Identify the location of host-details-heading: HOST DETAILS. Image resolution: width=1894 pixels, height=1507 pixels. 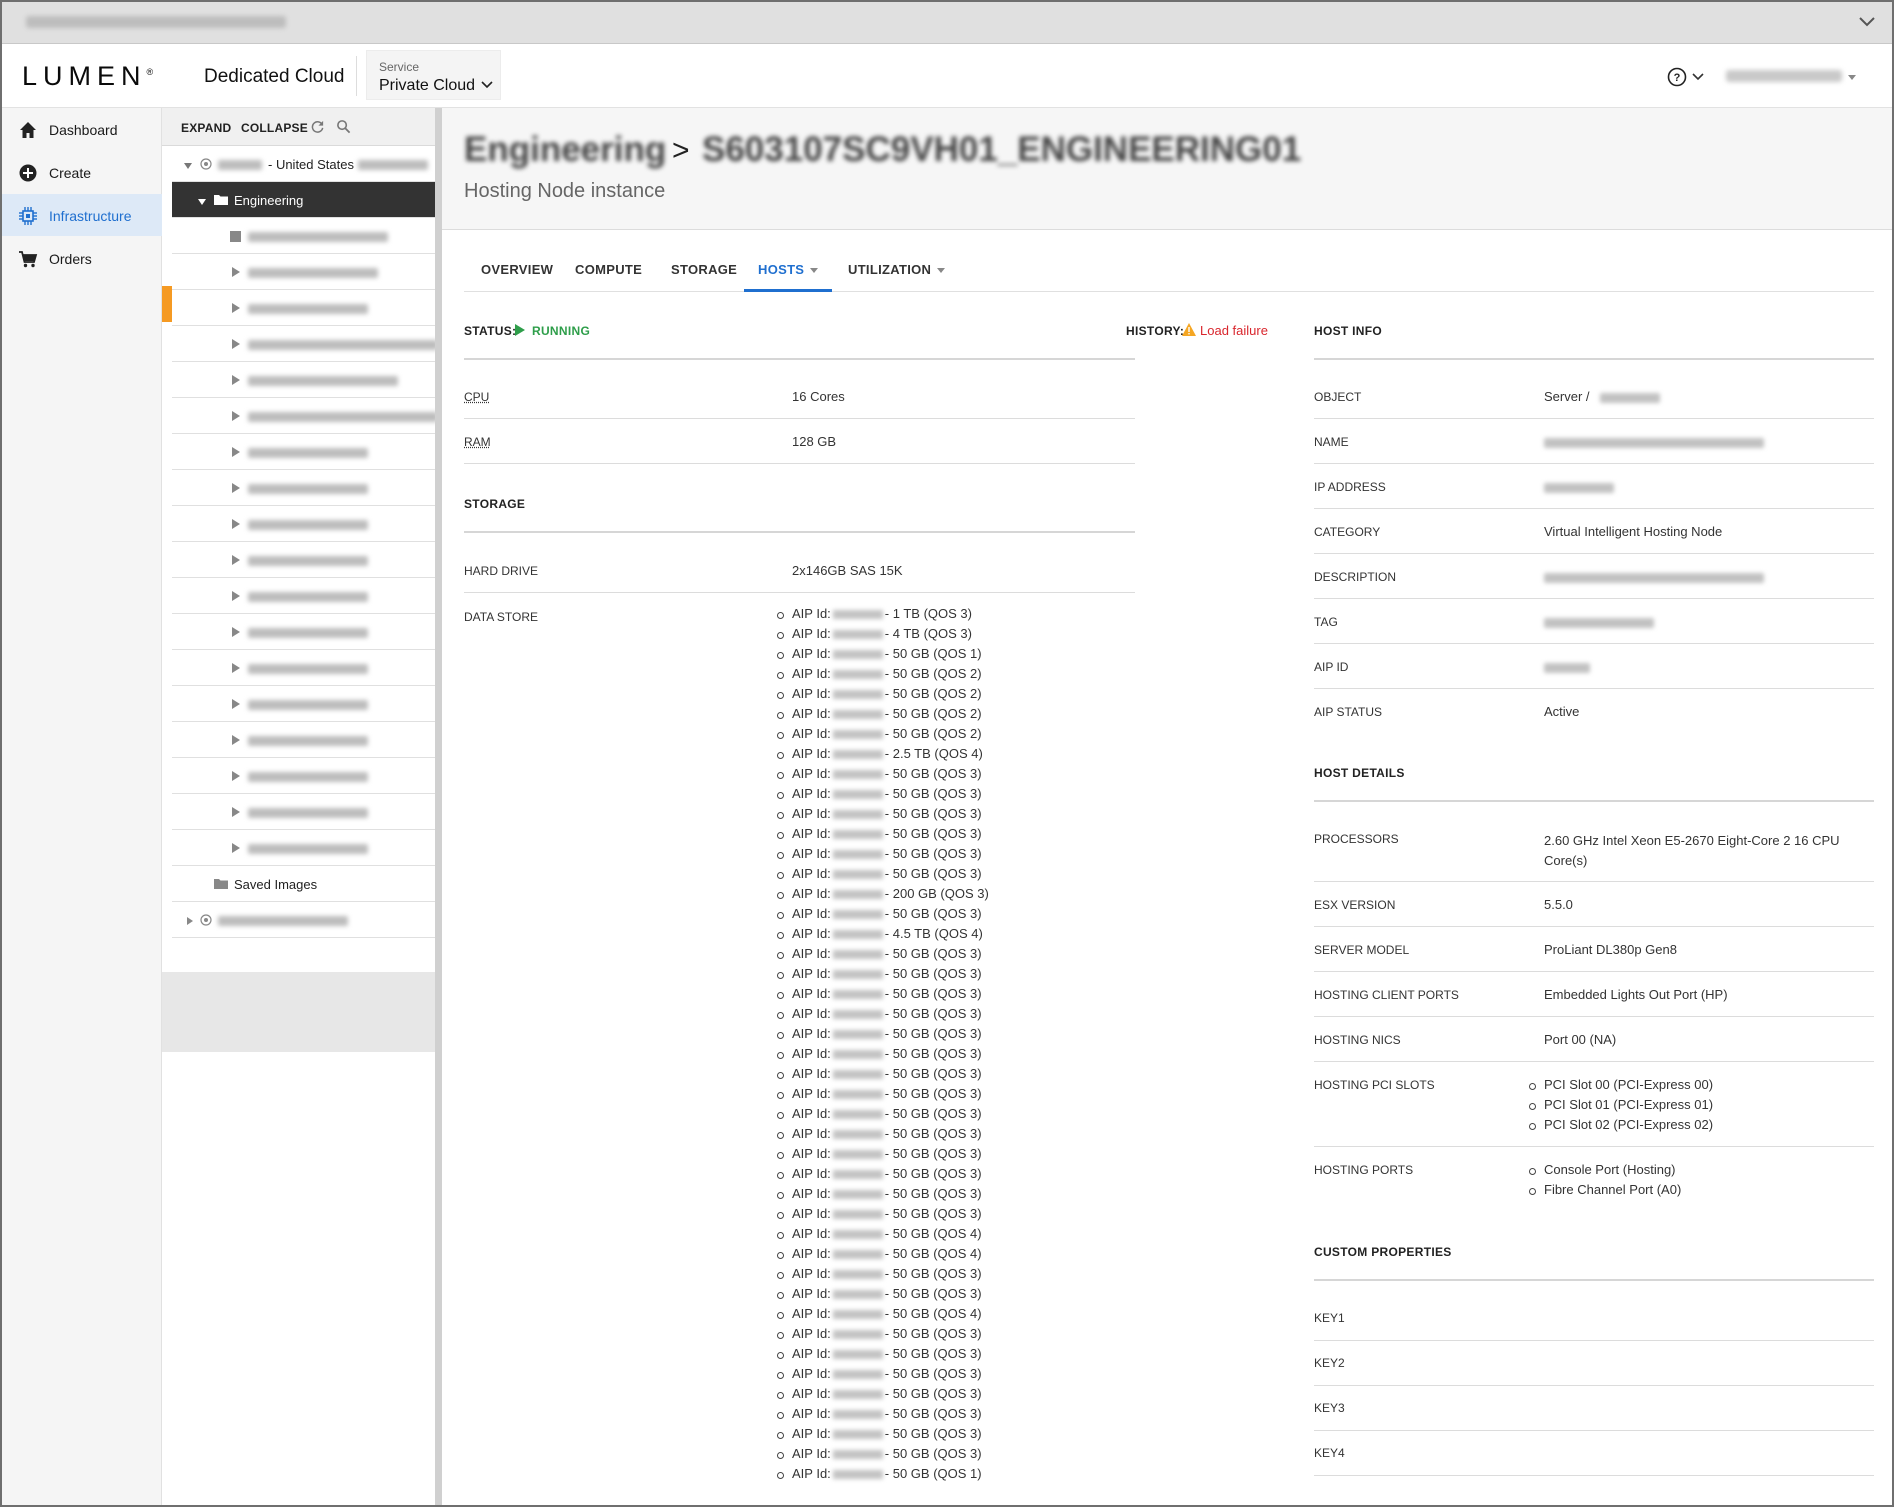
(1359, 773).